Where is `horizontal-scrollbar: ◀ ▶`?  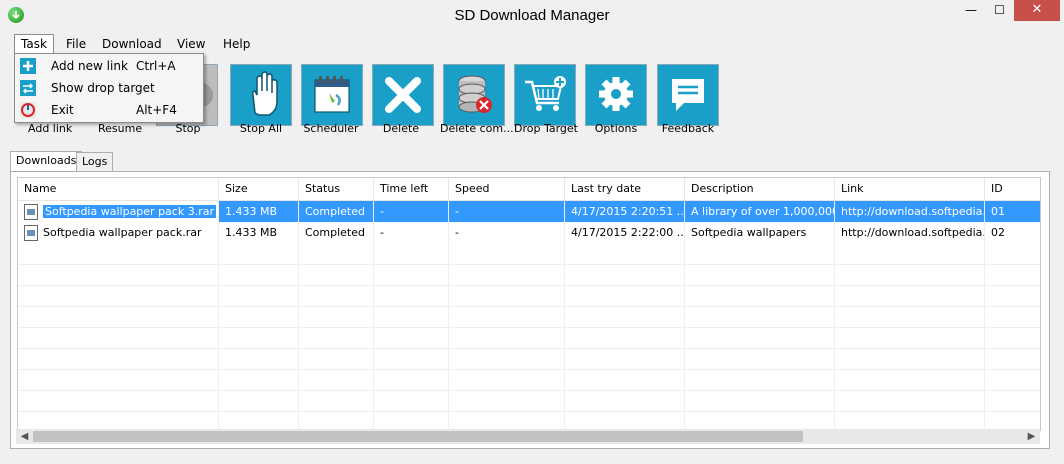
horizontal-scrollbar: ◀ ▶ is located at coordinates (528, 436).